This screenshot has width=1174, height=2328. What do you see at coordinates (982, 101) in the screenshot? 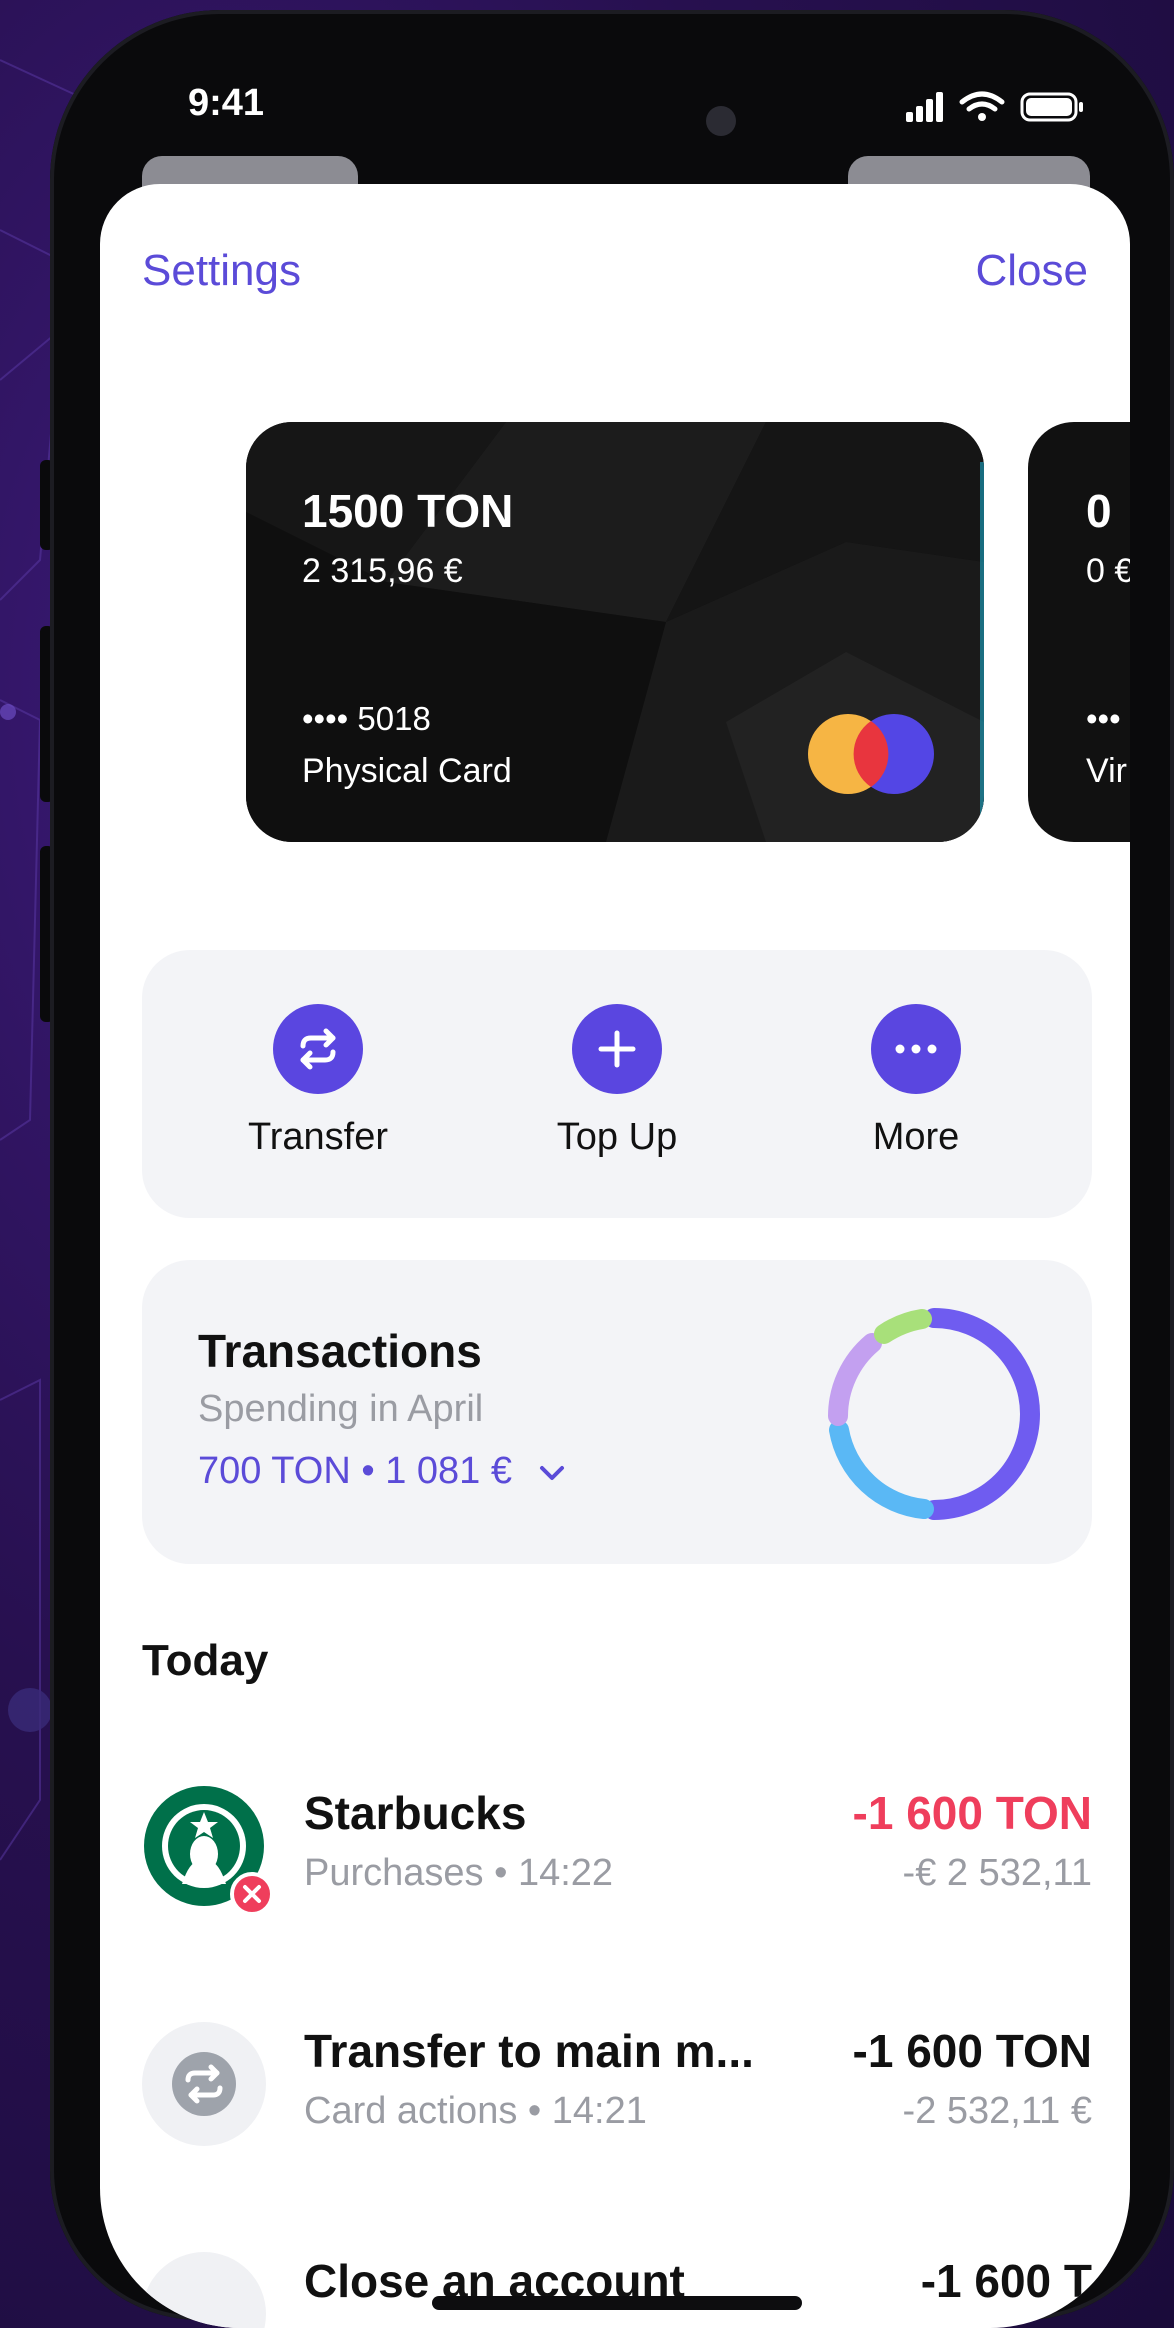
I see `wifi-icon` at bounding box center [982, 101].